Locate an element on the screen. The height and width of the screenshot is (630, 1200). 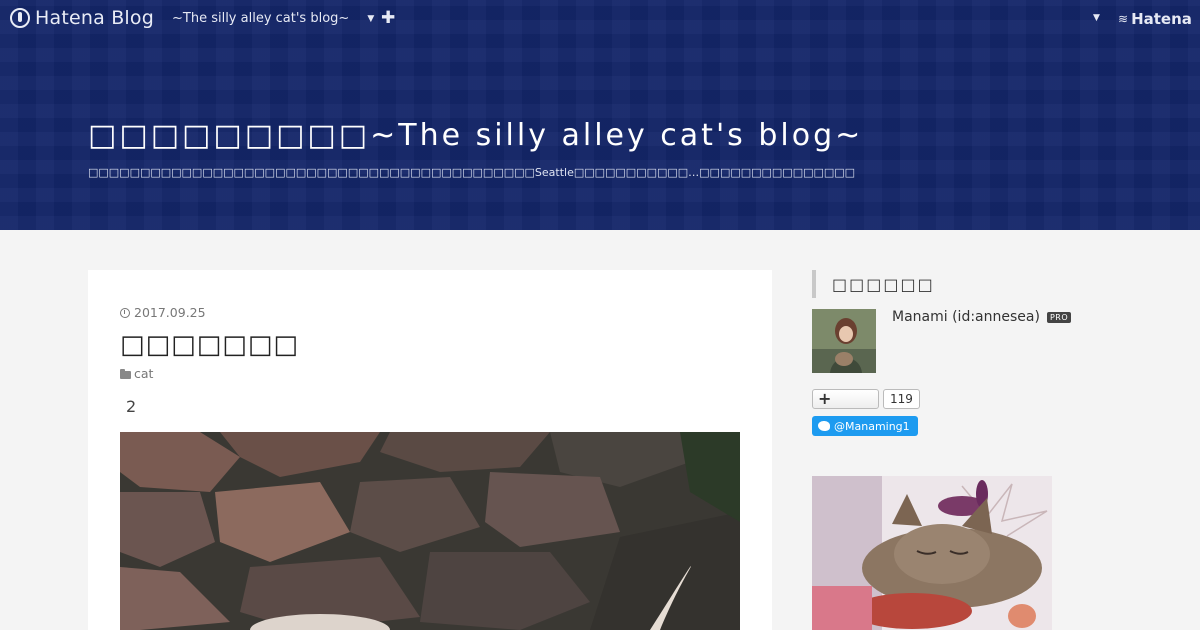
blog-selector: ~The silly alley cat's blog~ ▼ is located at coordinates (273, 18).